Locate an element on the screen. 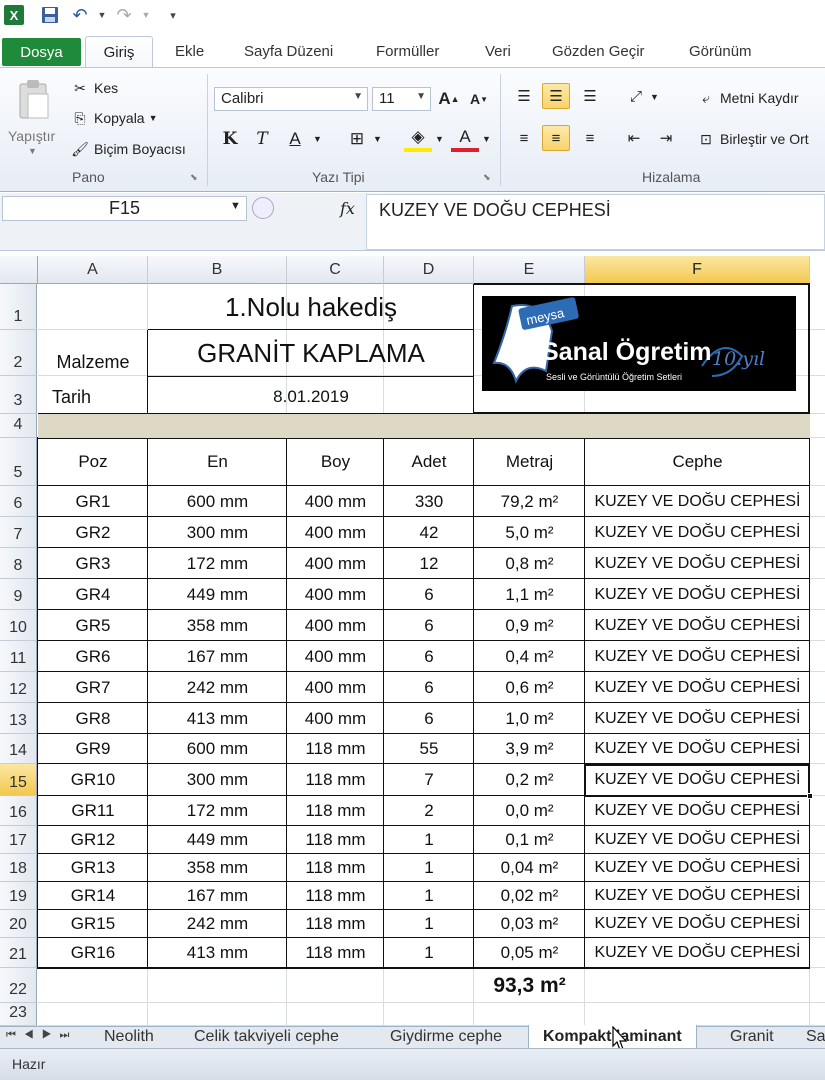 This screenshot has width=825, height=1080. table-cell: 3,9 m² is located at coordinates (529, 749).